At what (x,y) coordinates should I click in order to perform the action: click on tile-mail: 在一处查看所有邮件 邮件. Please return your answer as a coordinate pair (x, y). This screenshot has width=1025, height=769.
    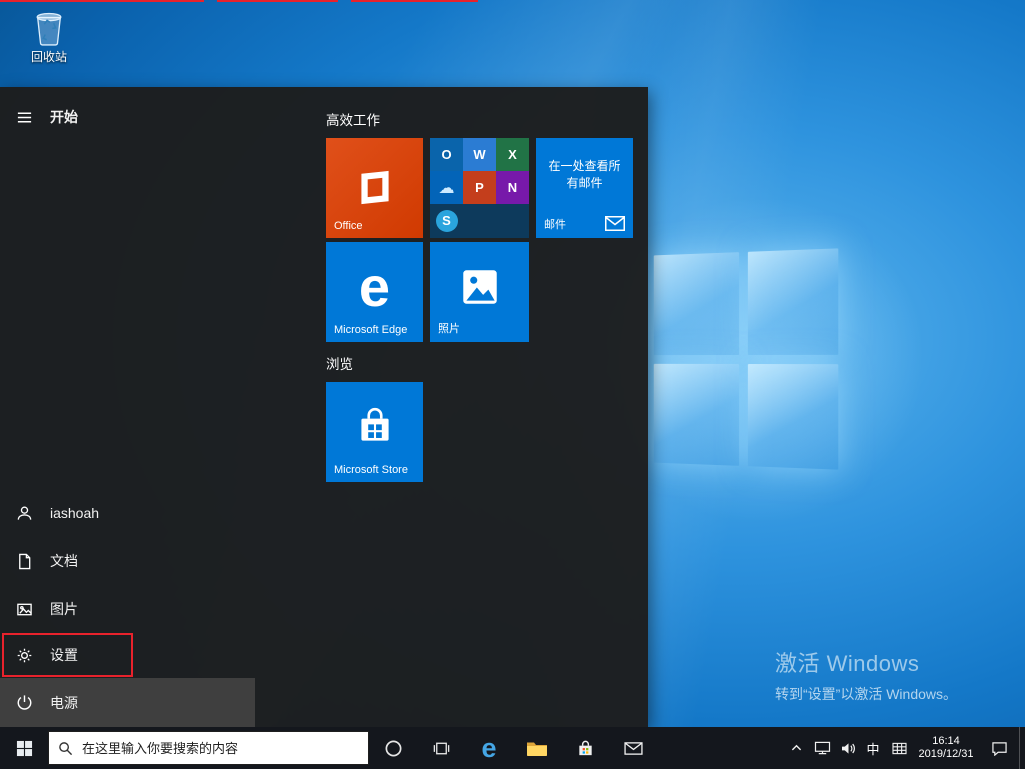
    Looking at the image, I should click on (584, 188).